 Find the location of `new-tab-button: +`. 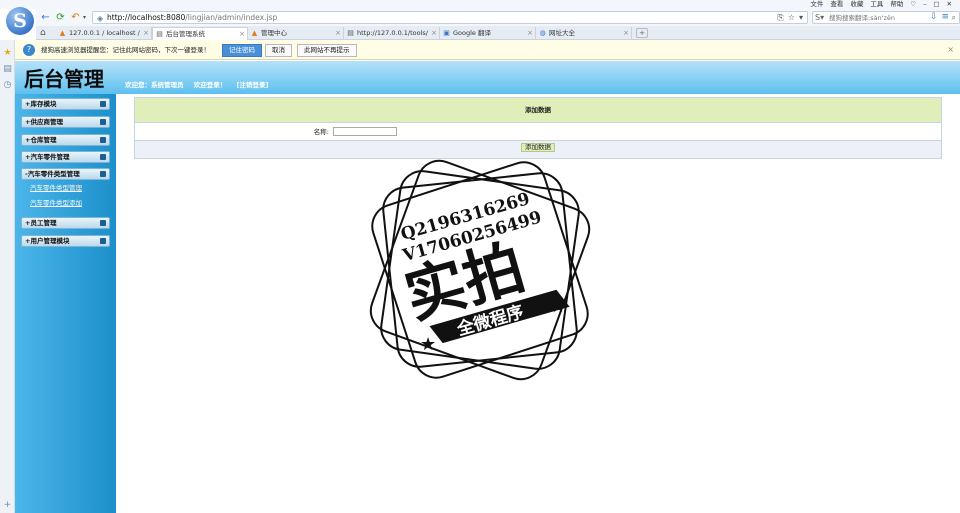

new-tab-button: + is located at coordinates (642, 33).